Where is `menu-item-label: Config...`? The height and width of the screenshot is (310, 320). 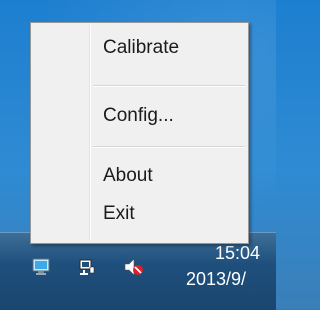
menu-item-label: Config... is located at coordinates (138, 115).